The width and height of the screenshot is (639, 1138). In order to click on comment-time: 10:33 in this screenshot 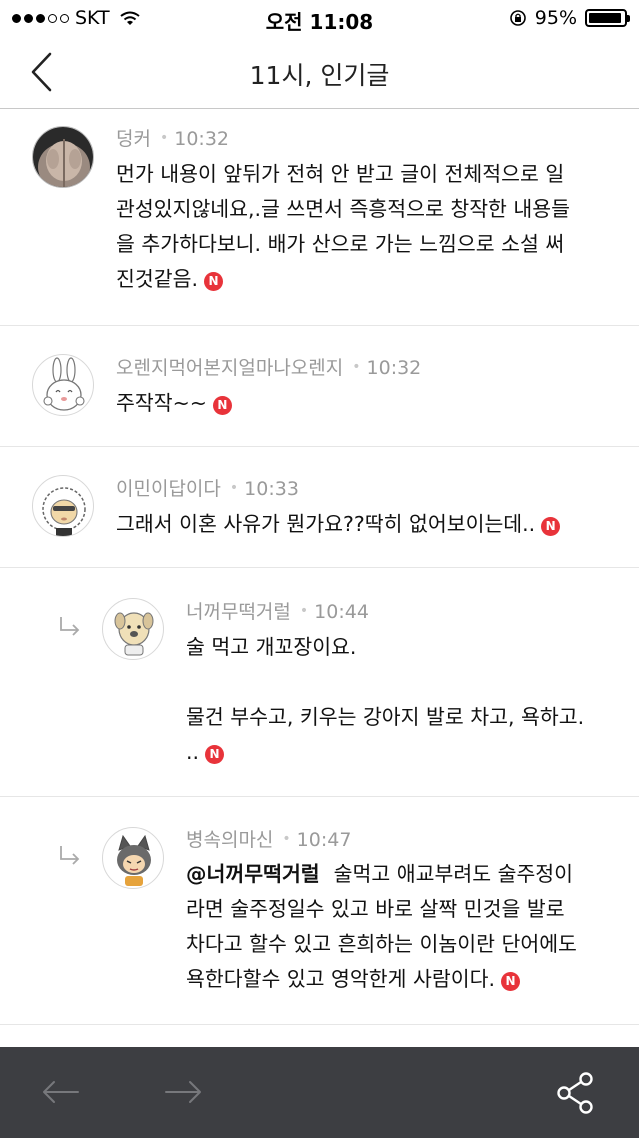, I will do `click(271, 489)`.